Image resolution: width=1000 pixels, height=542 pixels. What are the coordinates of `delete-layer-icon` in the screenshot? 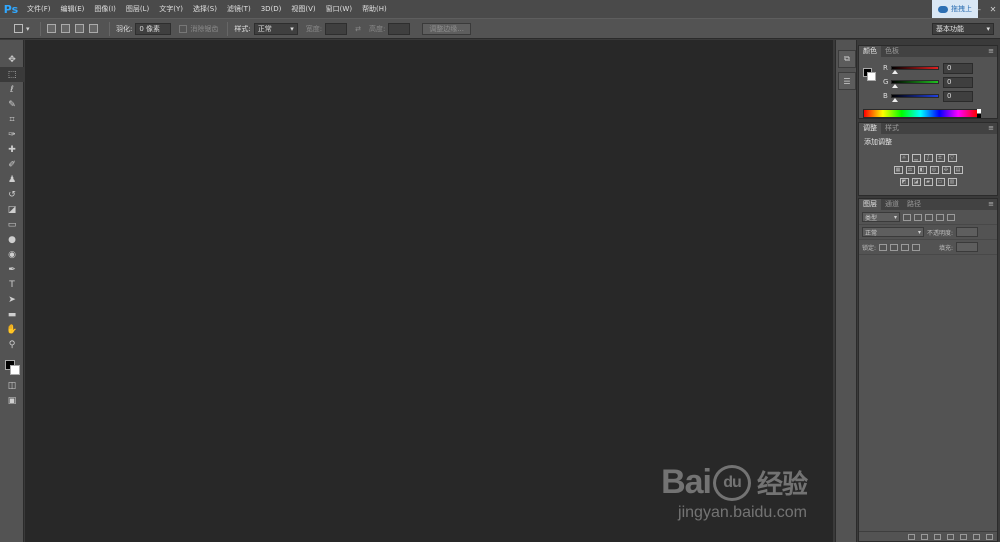 It's located at (989, 536).